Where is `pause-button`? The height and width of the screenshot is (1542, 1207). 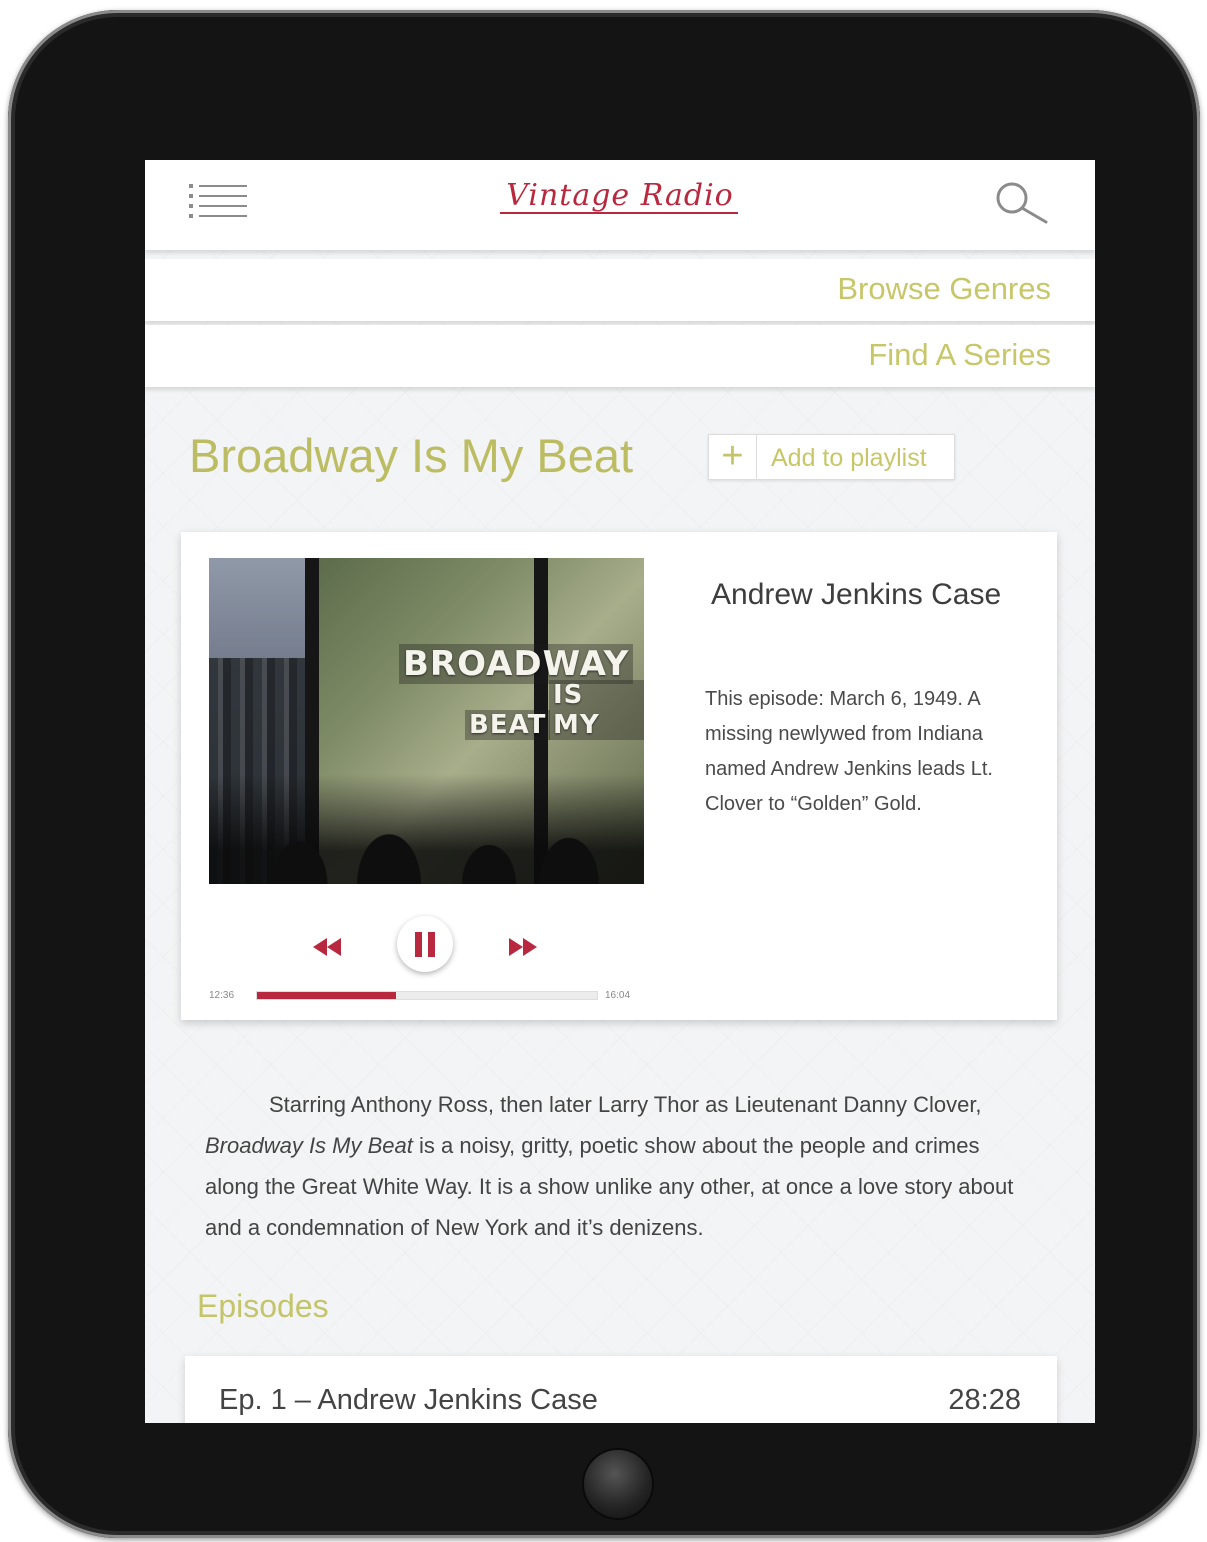
pause-button is located at coordinates (425, 944).